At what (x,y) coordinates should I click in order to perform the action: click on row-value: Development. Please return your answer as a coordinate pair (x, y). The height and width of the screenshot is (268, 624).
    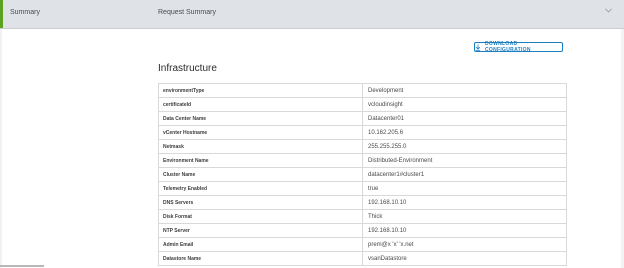
    Looking at the image, I should click on (386, 90).